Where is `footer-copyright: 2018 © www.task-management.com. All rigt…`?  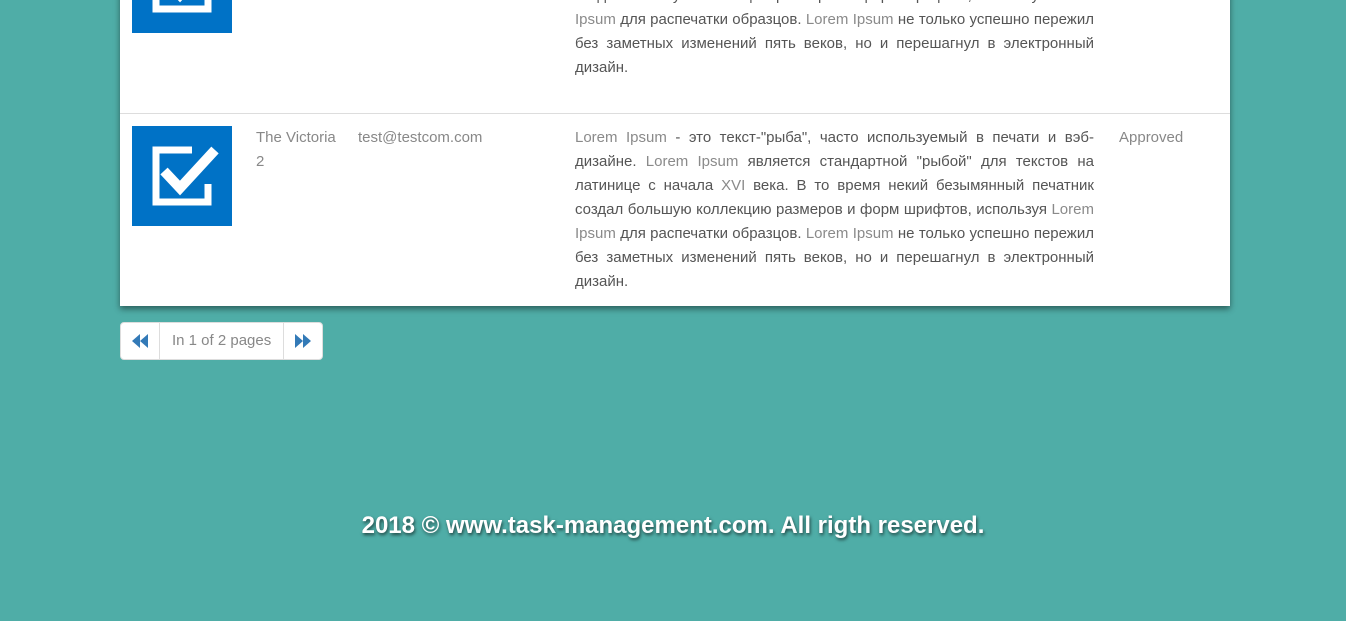
footer-copyright: 2018 © www.task-management.com. All rigt… is located at coordinates (673, 525).